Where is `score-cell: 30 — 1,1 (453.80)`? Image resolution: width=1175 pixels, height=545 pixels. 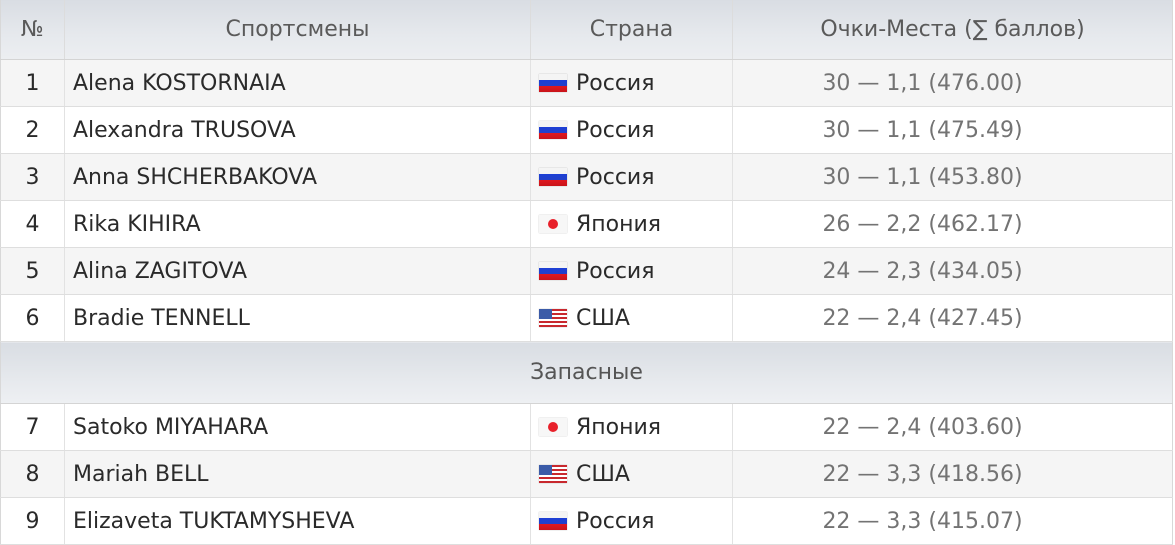
score-cell: 30 — 1,1 (453.80) is located at coordinates (952, 177).